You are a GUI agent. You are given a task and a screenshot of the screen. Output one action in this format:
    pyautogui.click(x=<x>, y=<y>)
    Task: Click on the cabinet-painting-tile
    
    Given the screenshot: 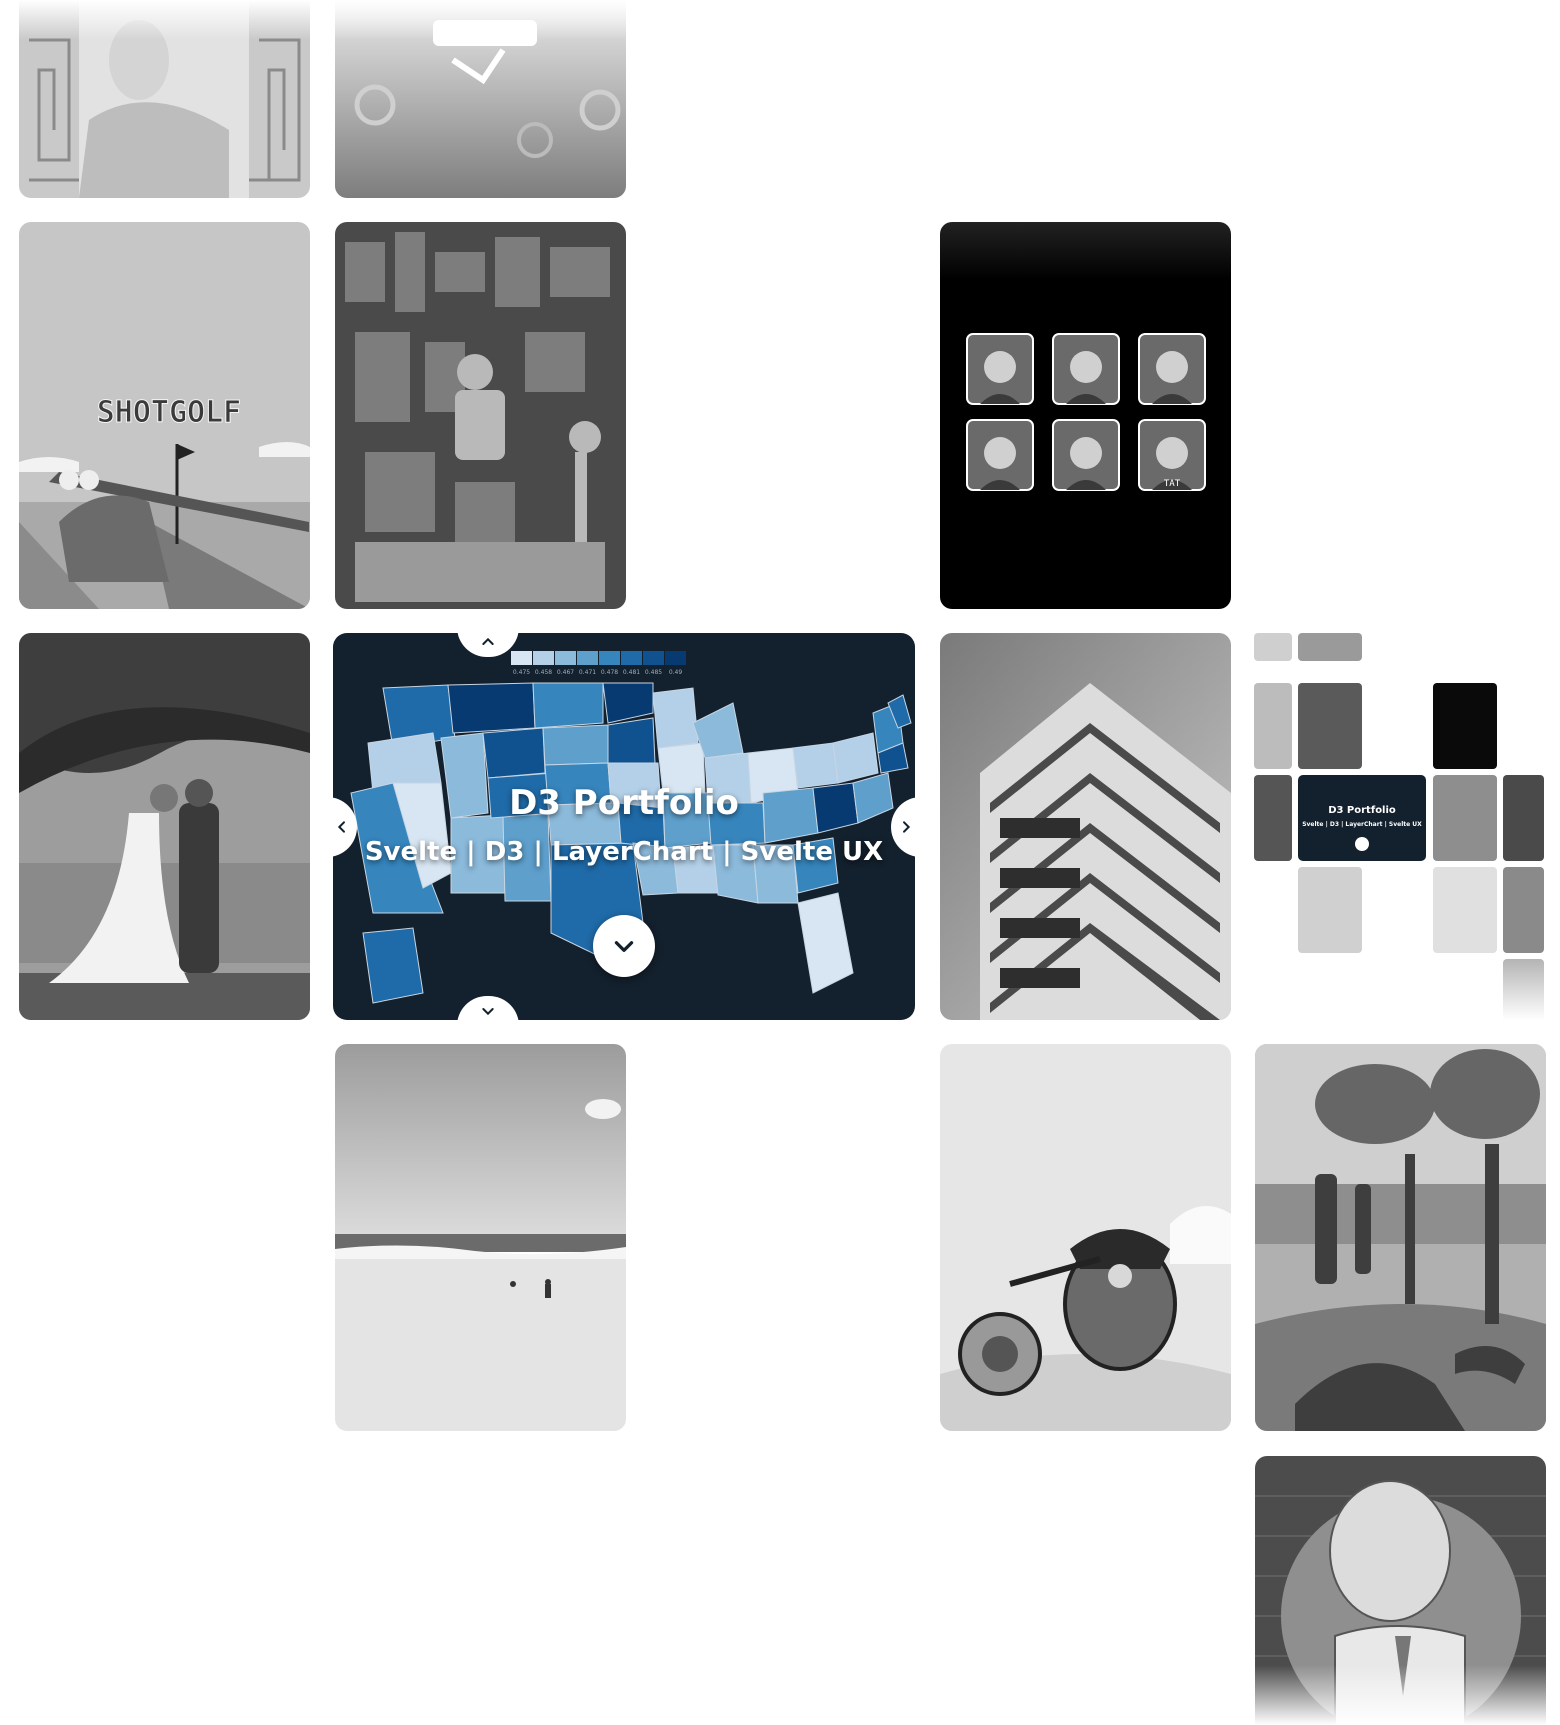 What is the action you would take?
    pyautogui.click(x=480, y=415)
    